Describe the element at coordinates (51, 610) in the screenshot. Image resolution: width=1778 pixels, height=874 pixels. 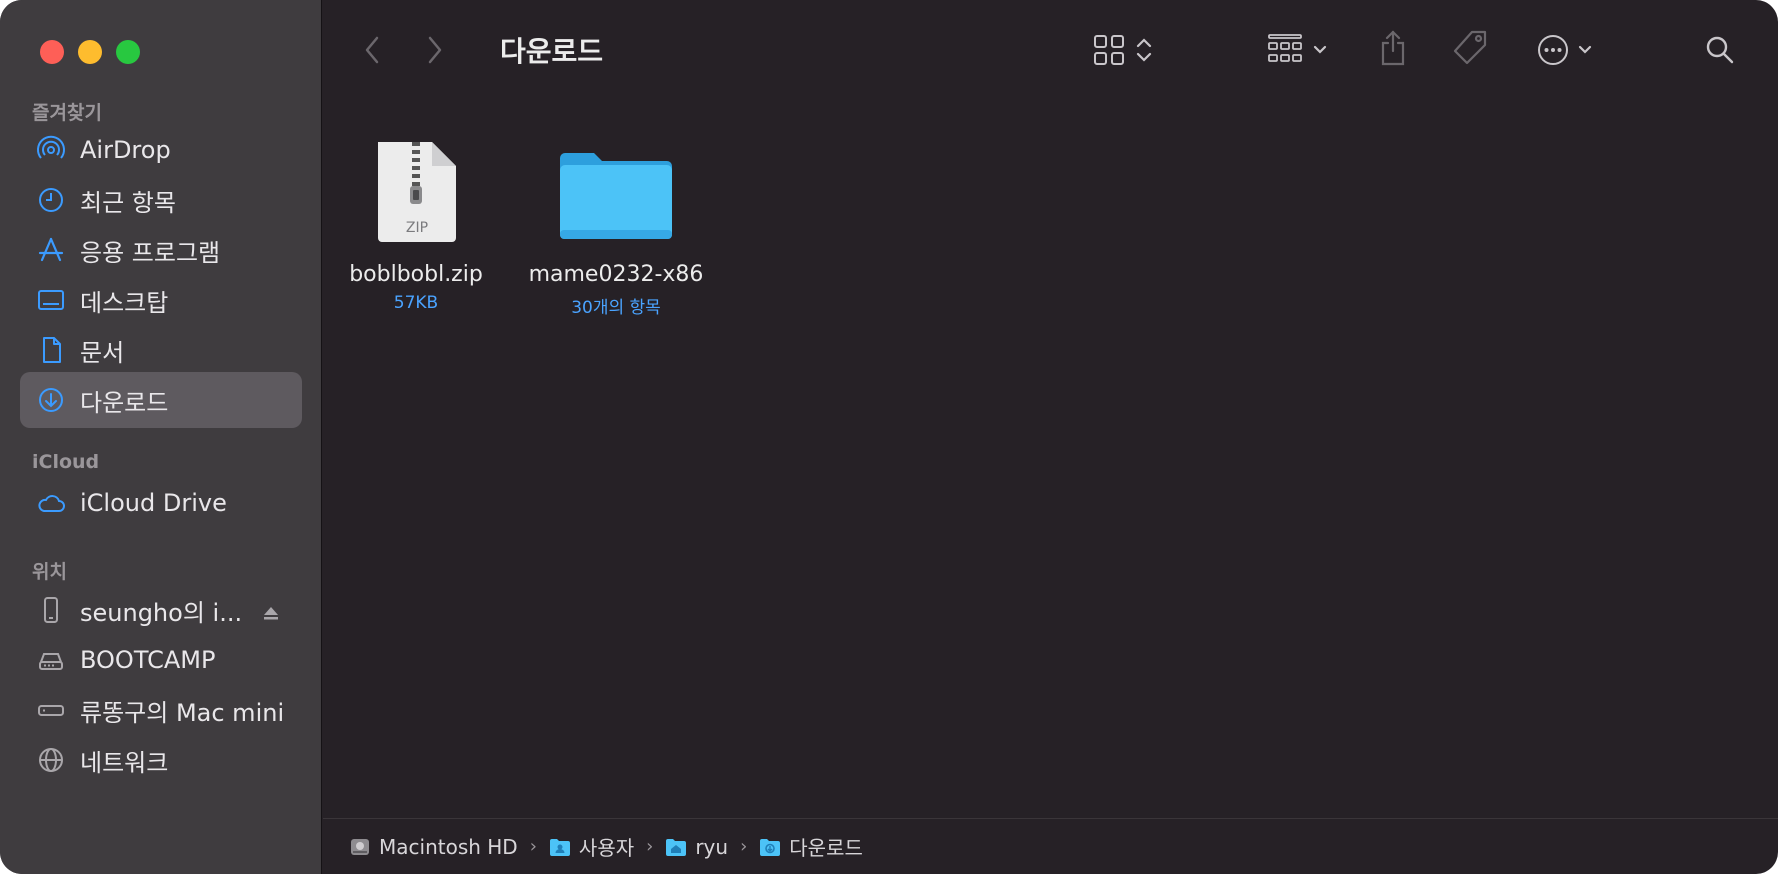
I see `iphone-icon` at that location.